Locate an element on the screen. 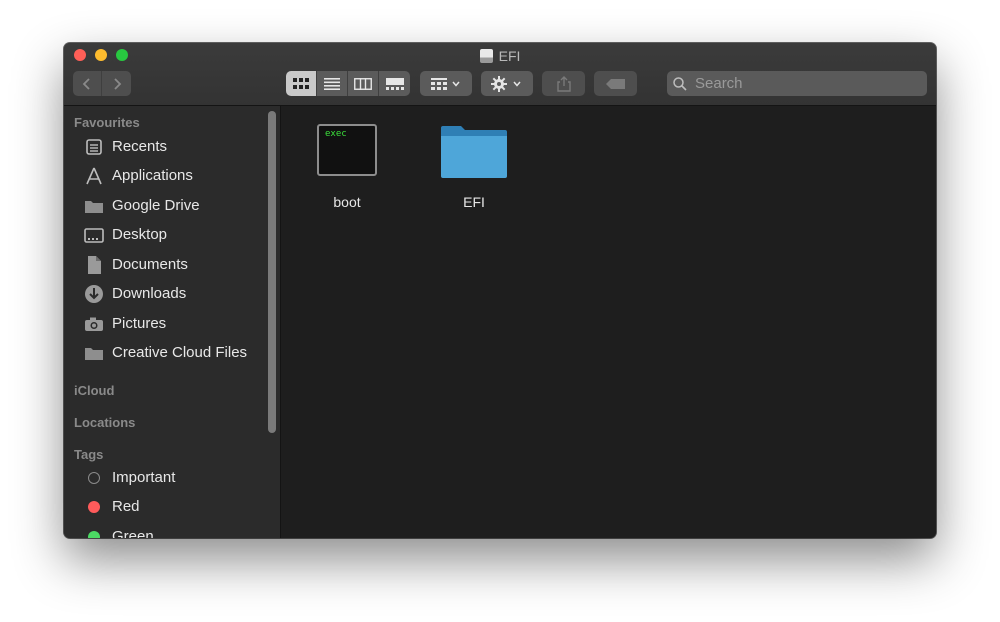  camera-icon is located at coordinates (94, 324).